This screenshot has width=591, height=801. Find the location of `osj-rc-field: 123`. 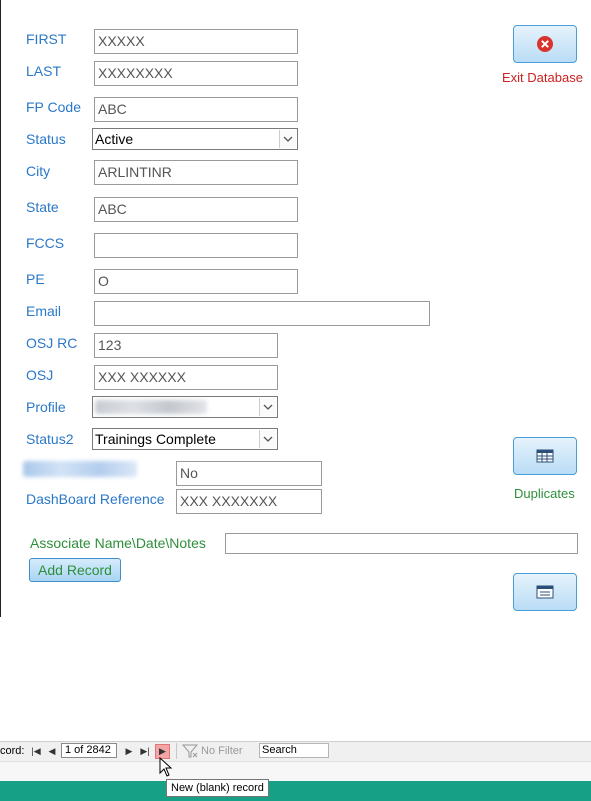

osj-rc-field: 123 is located at coordinates (186, 345).